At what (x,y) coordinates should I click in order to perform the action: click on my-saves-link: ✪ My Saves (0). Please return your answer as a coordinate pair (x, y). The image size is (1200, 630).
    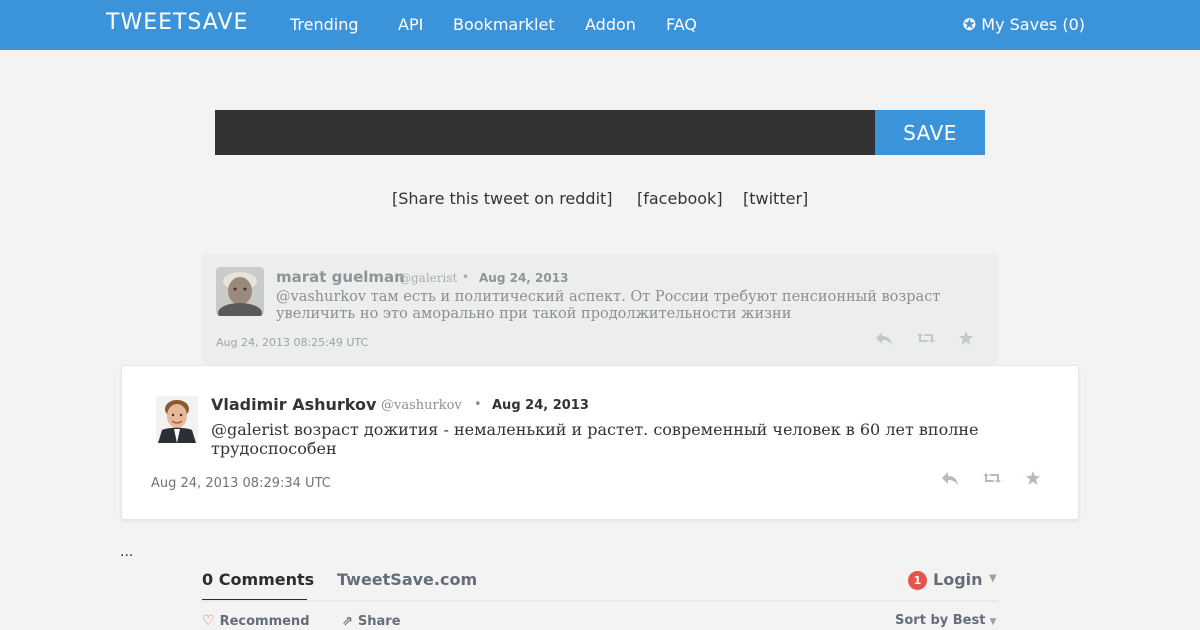
    Looking at the image, I should click on (1024, 24).